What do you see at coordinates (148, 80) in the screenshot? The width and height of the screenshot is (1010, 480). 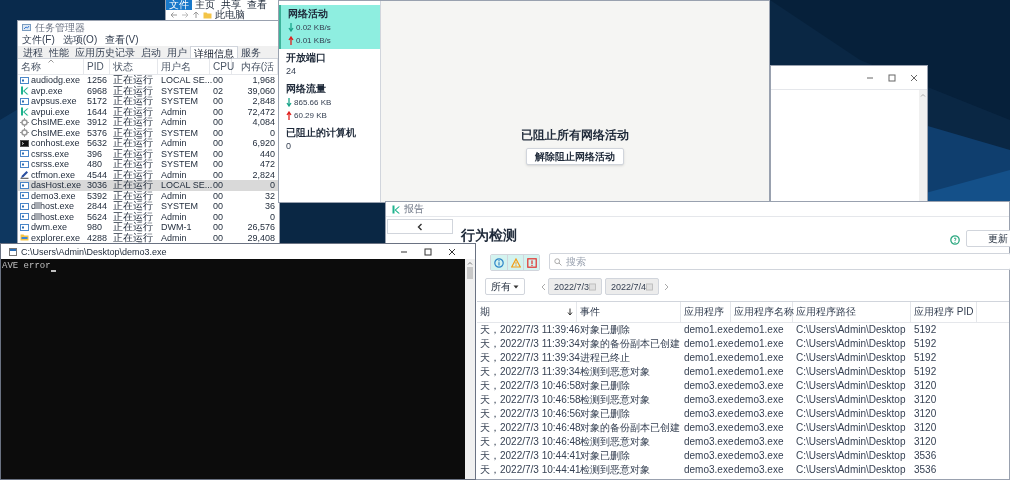 I see `process-row: audiodg.exe 1256 正在运行 LOCAL SE...00 1,968` at bounding box center [148, 80].